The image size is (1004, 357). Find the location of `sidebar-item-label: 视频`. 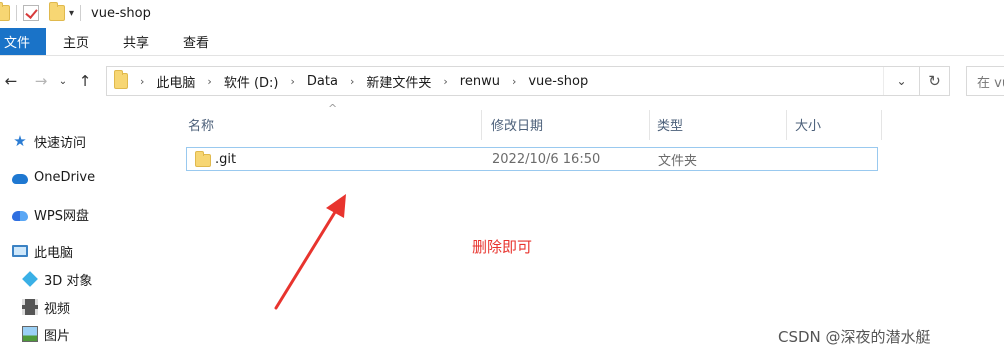

sidebar-item-label: 视频 is located at coordinates (57, 309).